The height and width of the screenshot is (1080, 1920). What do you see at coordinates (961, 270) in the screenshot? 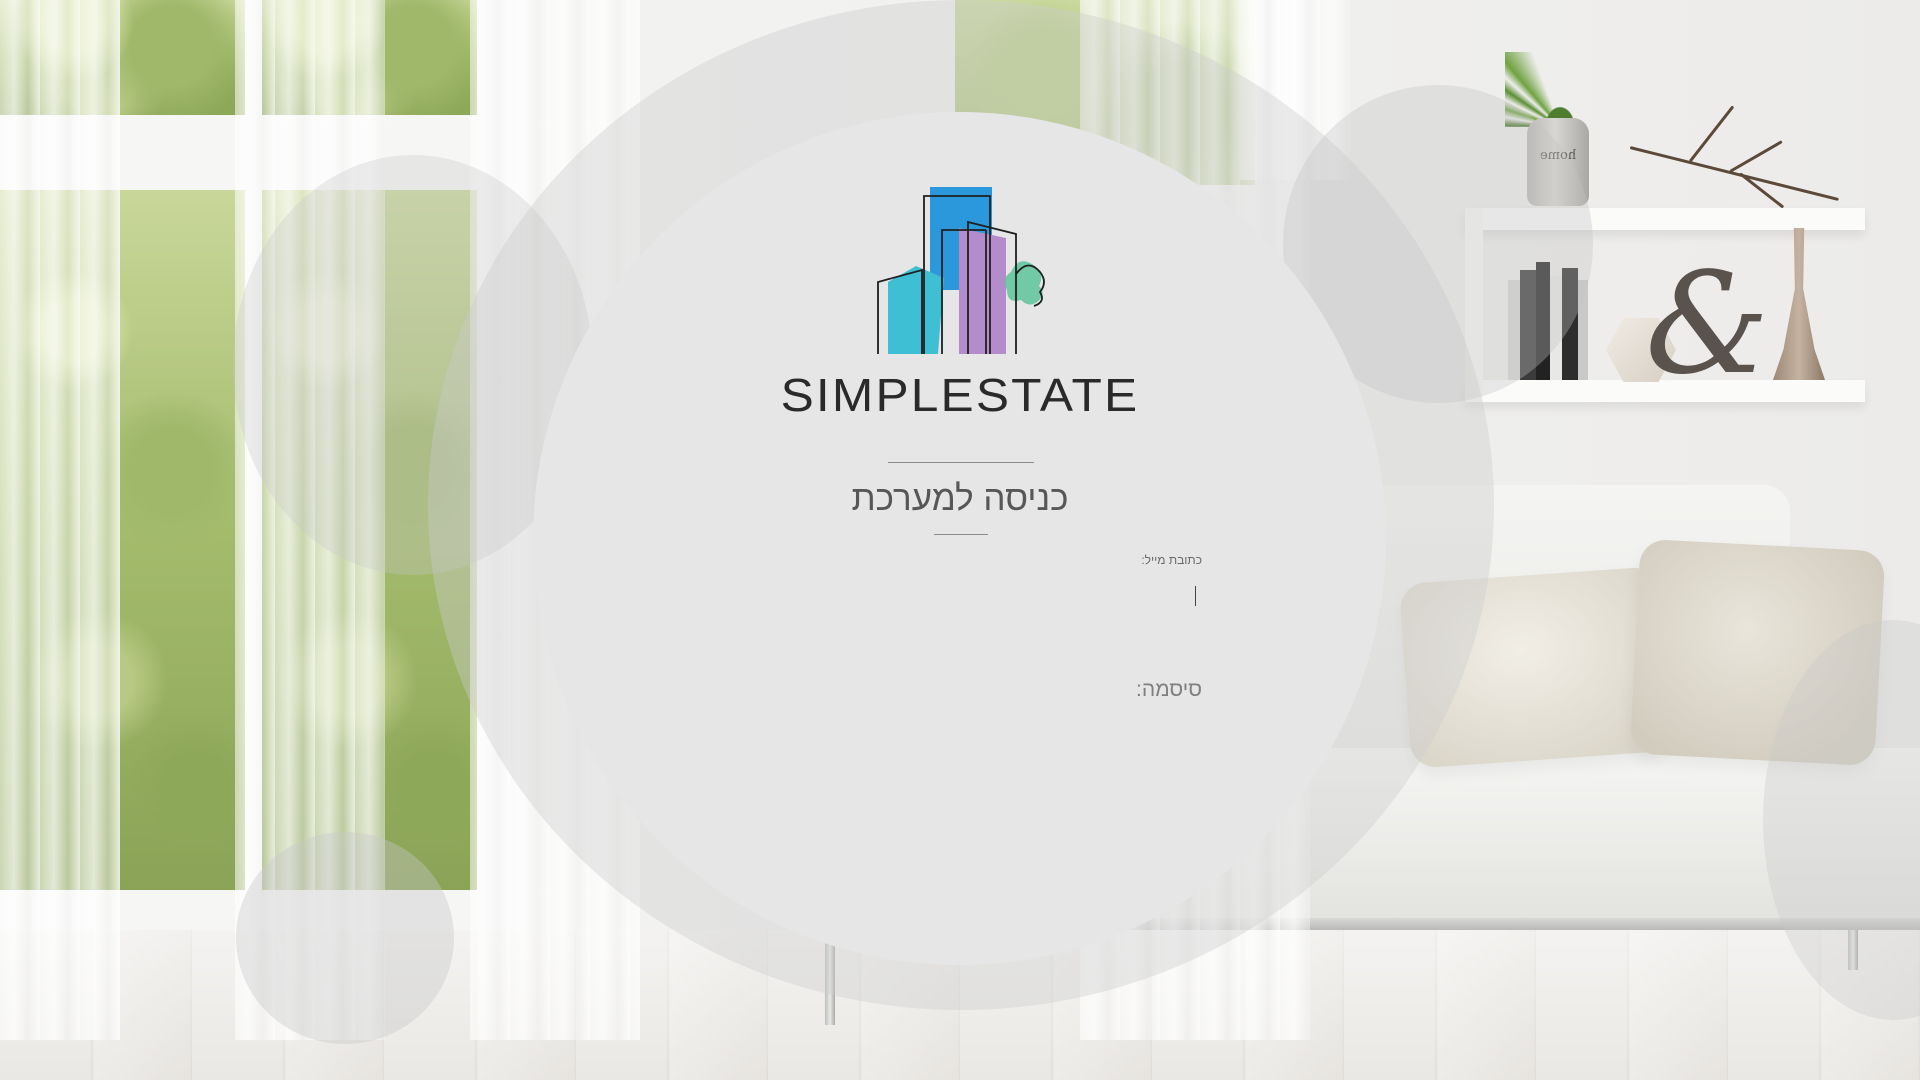
I see `simplestate-logo-icon` at bounding box center [961, 270].